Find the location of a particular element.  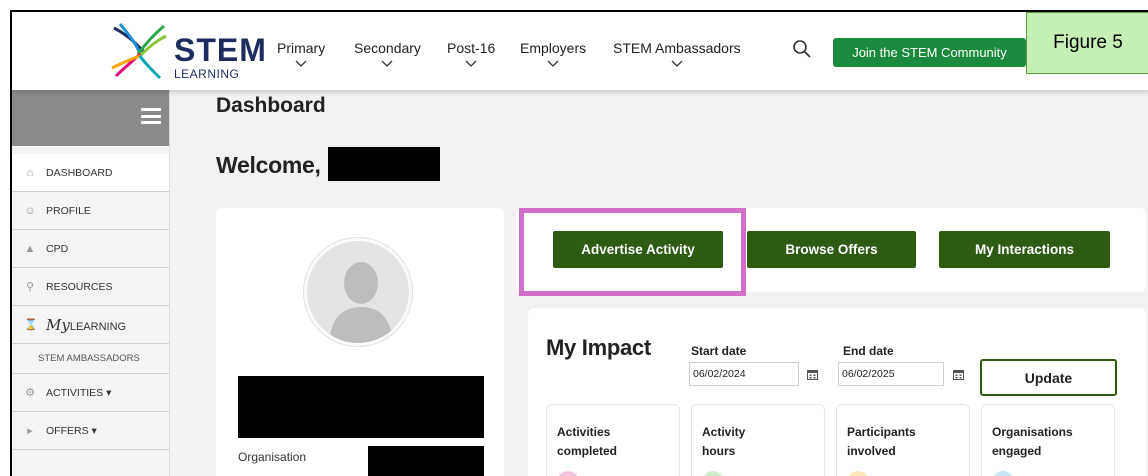

redacted-organisation is located at coordinates (426, 461).